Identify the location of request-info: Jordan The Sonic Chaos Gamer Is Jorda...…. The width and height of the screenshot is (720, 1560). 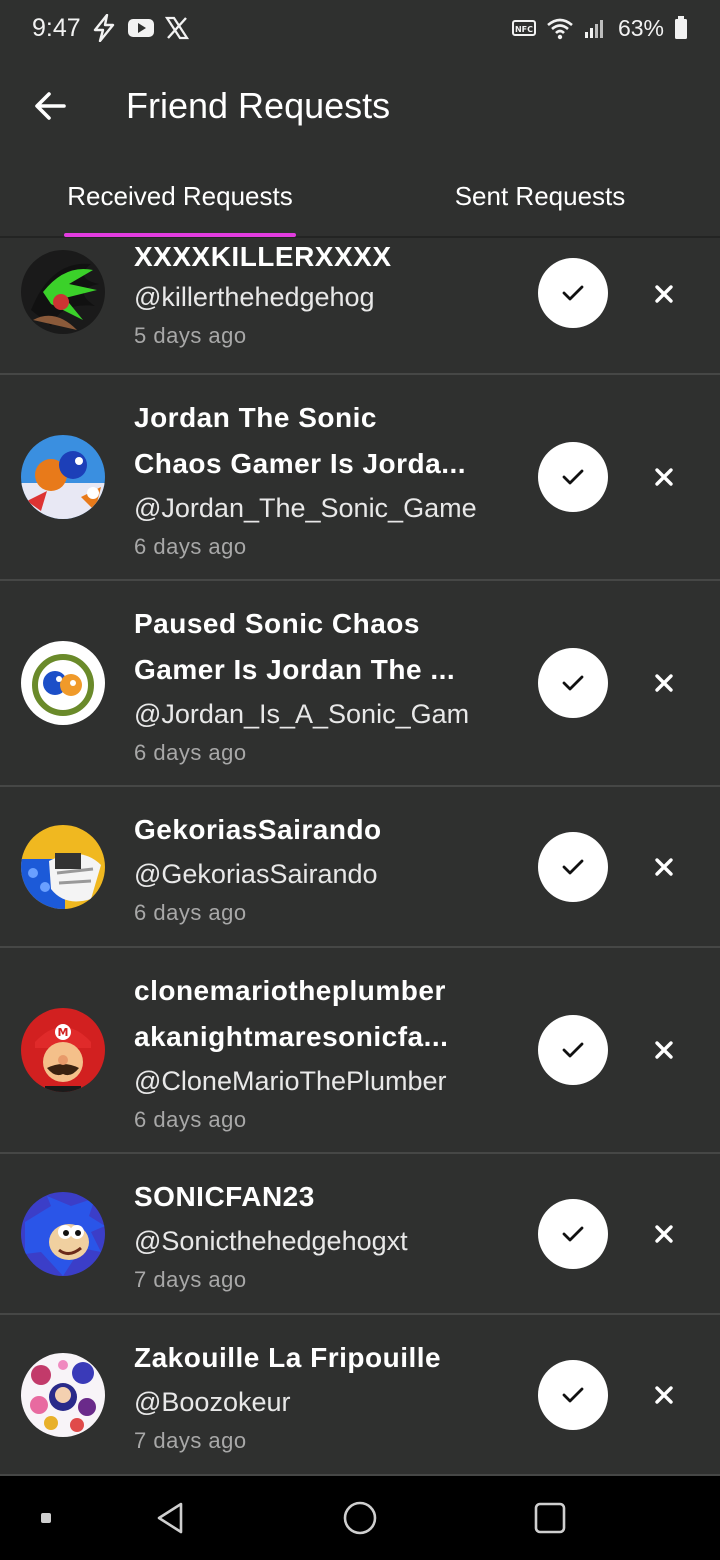
(312, 479).